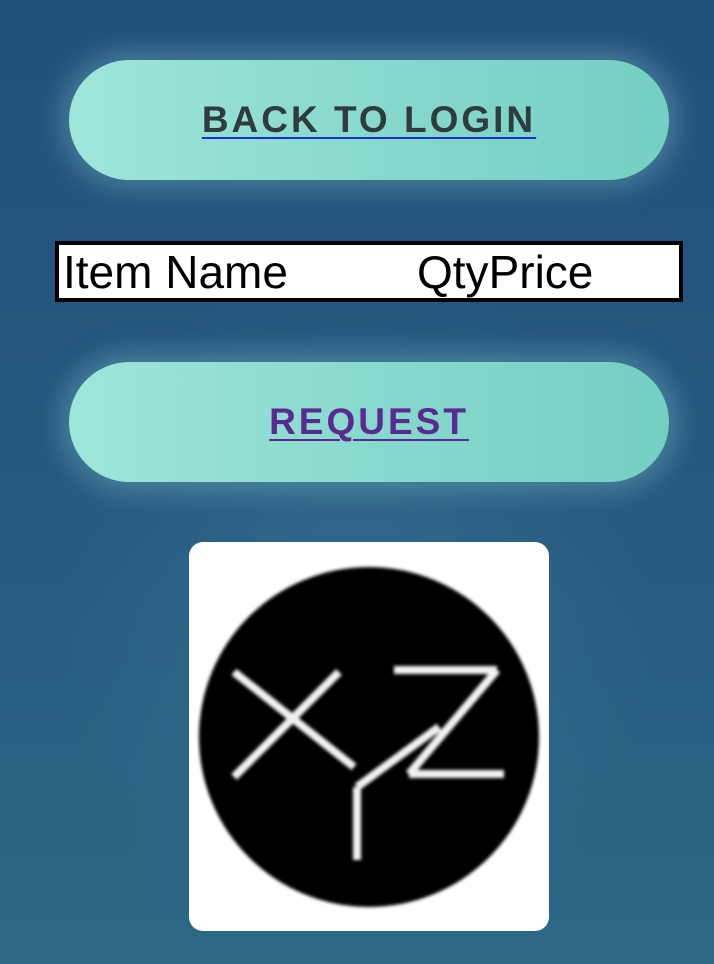 The height and width of the screenshot is (964, 714). What do you see at coordinates (541, 271) in the screenshot?
I see `column-header-price: Price` at bounding box center [541, 271].